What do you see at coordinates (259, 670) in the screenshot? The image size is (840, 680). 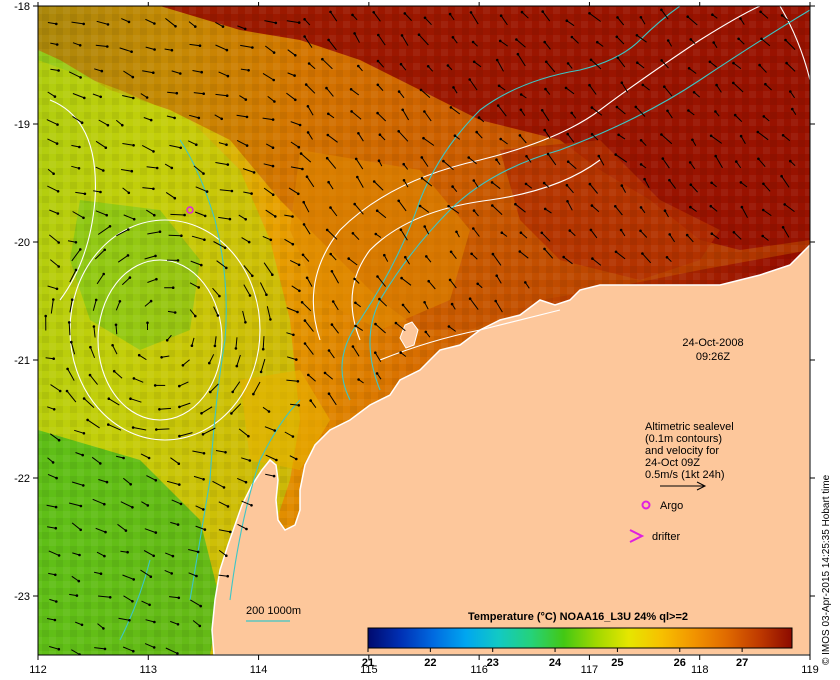 I see `x-tick-label: 114` at bounding box center [259, 670].